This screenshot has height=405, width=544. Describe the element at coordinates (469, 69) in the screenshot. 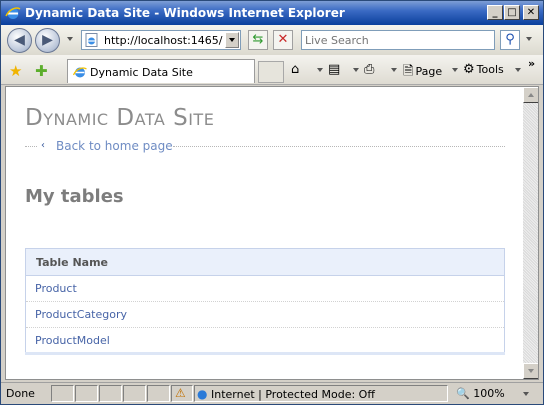

I see `gear-icon: ⚙` at that location.